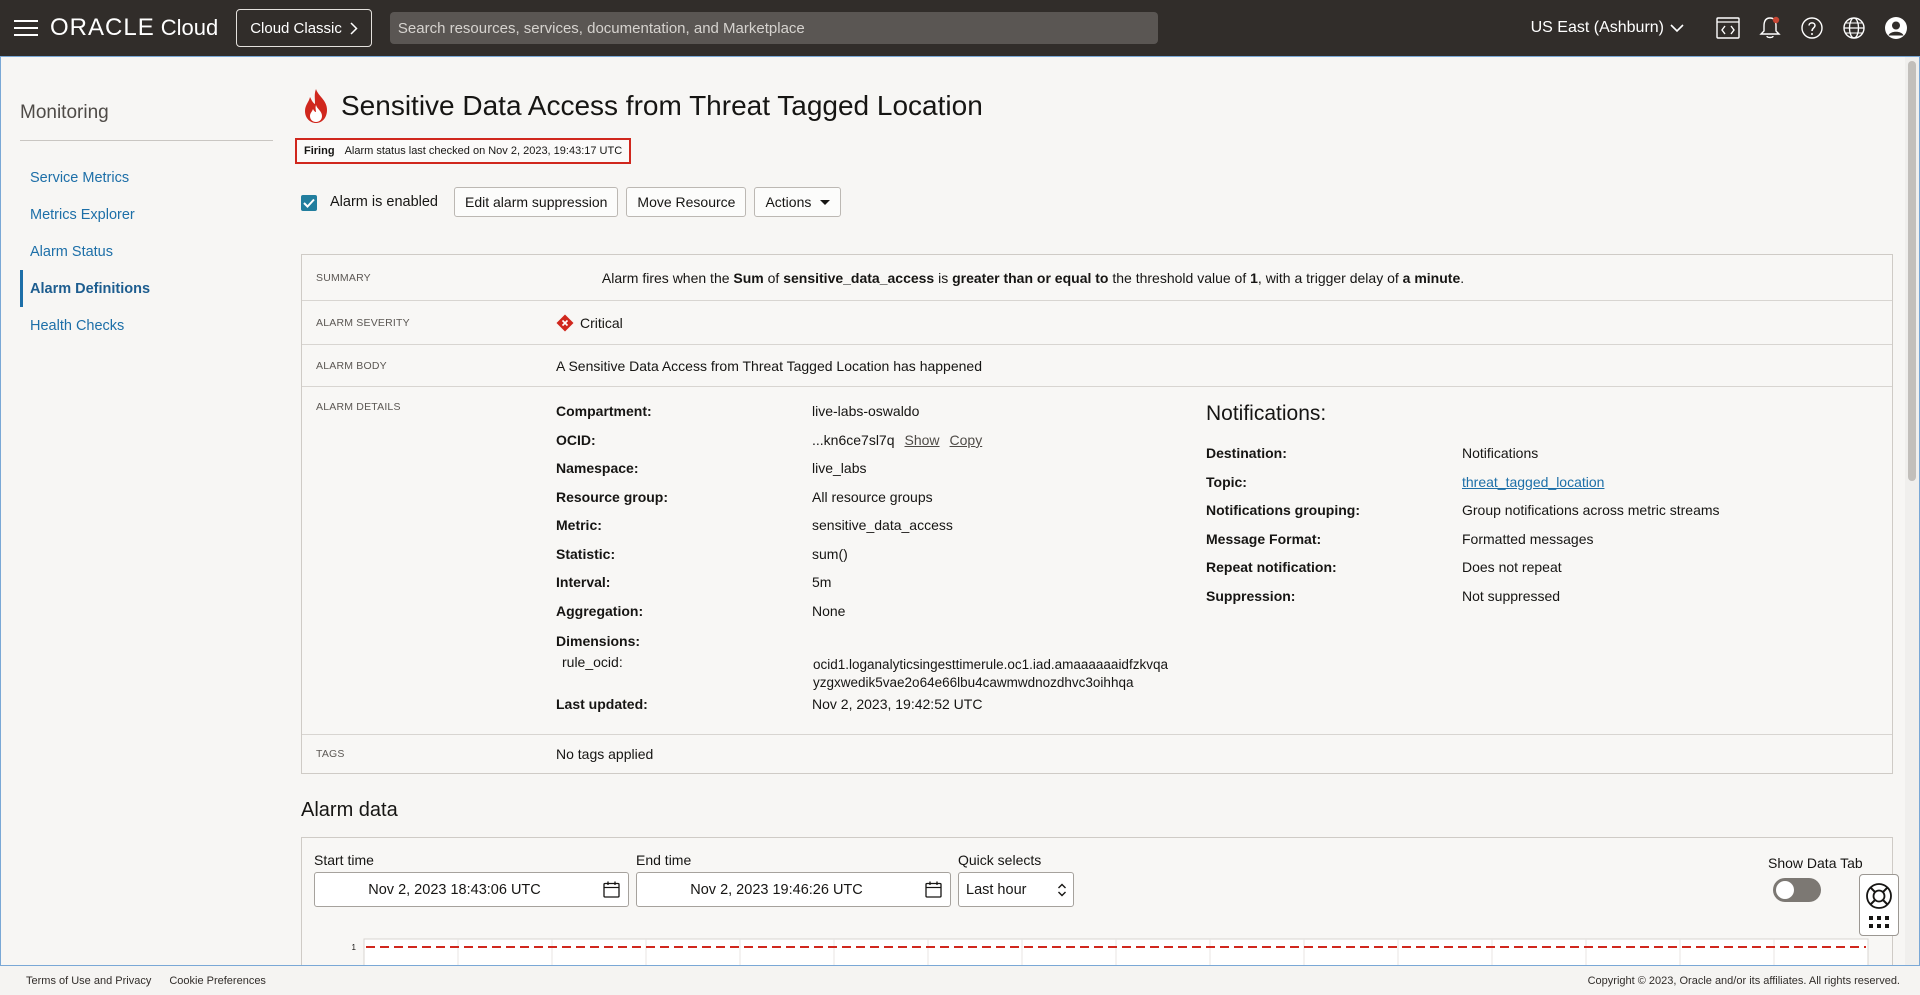 This screenshot has width=1920, height=995. I want to click on interval-value: 5m, so click(822, 582).